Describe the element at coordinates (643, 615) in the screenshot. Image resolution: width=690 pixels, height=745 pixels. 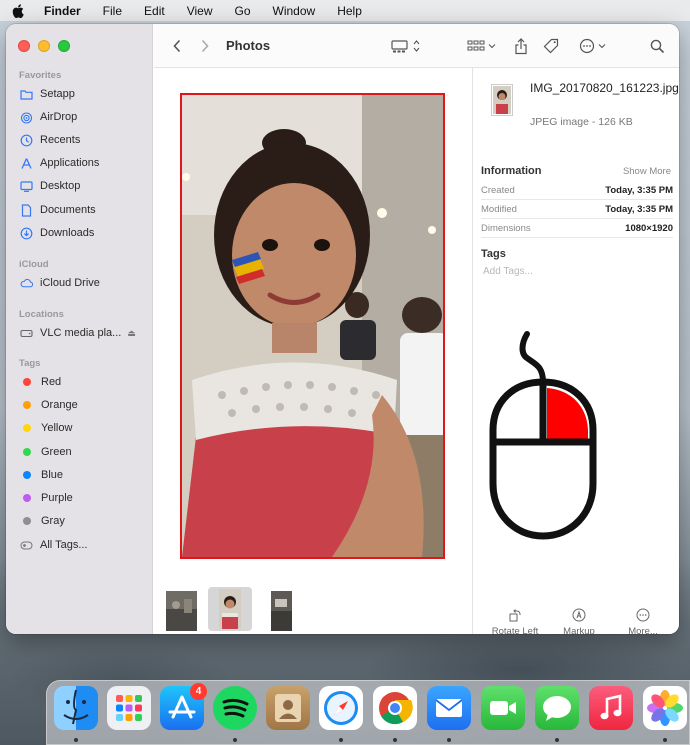
I see `more-icon` at that location.